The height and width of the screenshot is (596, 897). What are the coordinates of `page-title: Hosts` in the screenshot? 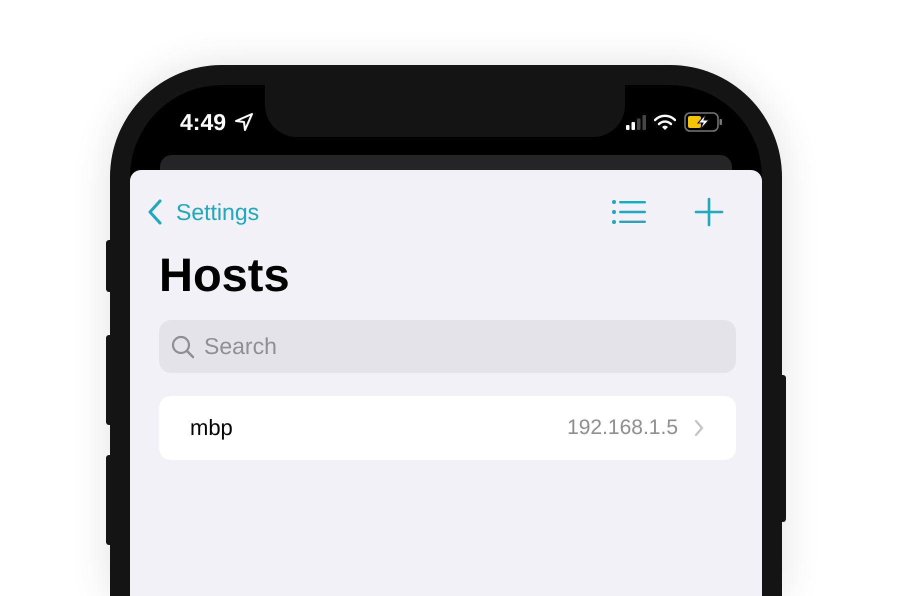 It's located at (225, 275).